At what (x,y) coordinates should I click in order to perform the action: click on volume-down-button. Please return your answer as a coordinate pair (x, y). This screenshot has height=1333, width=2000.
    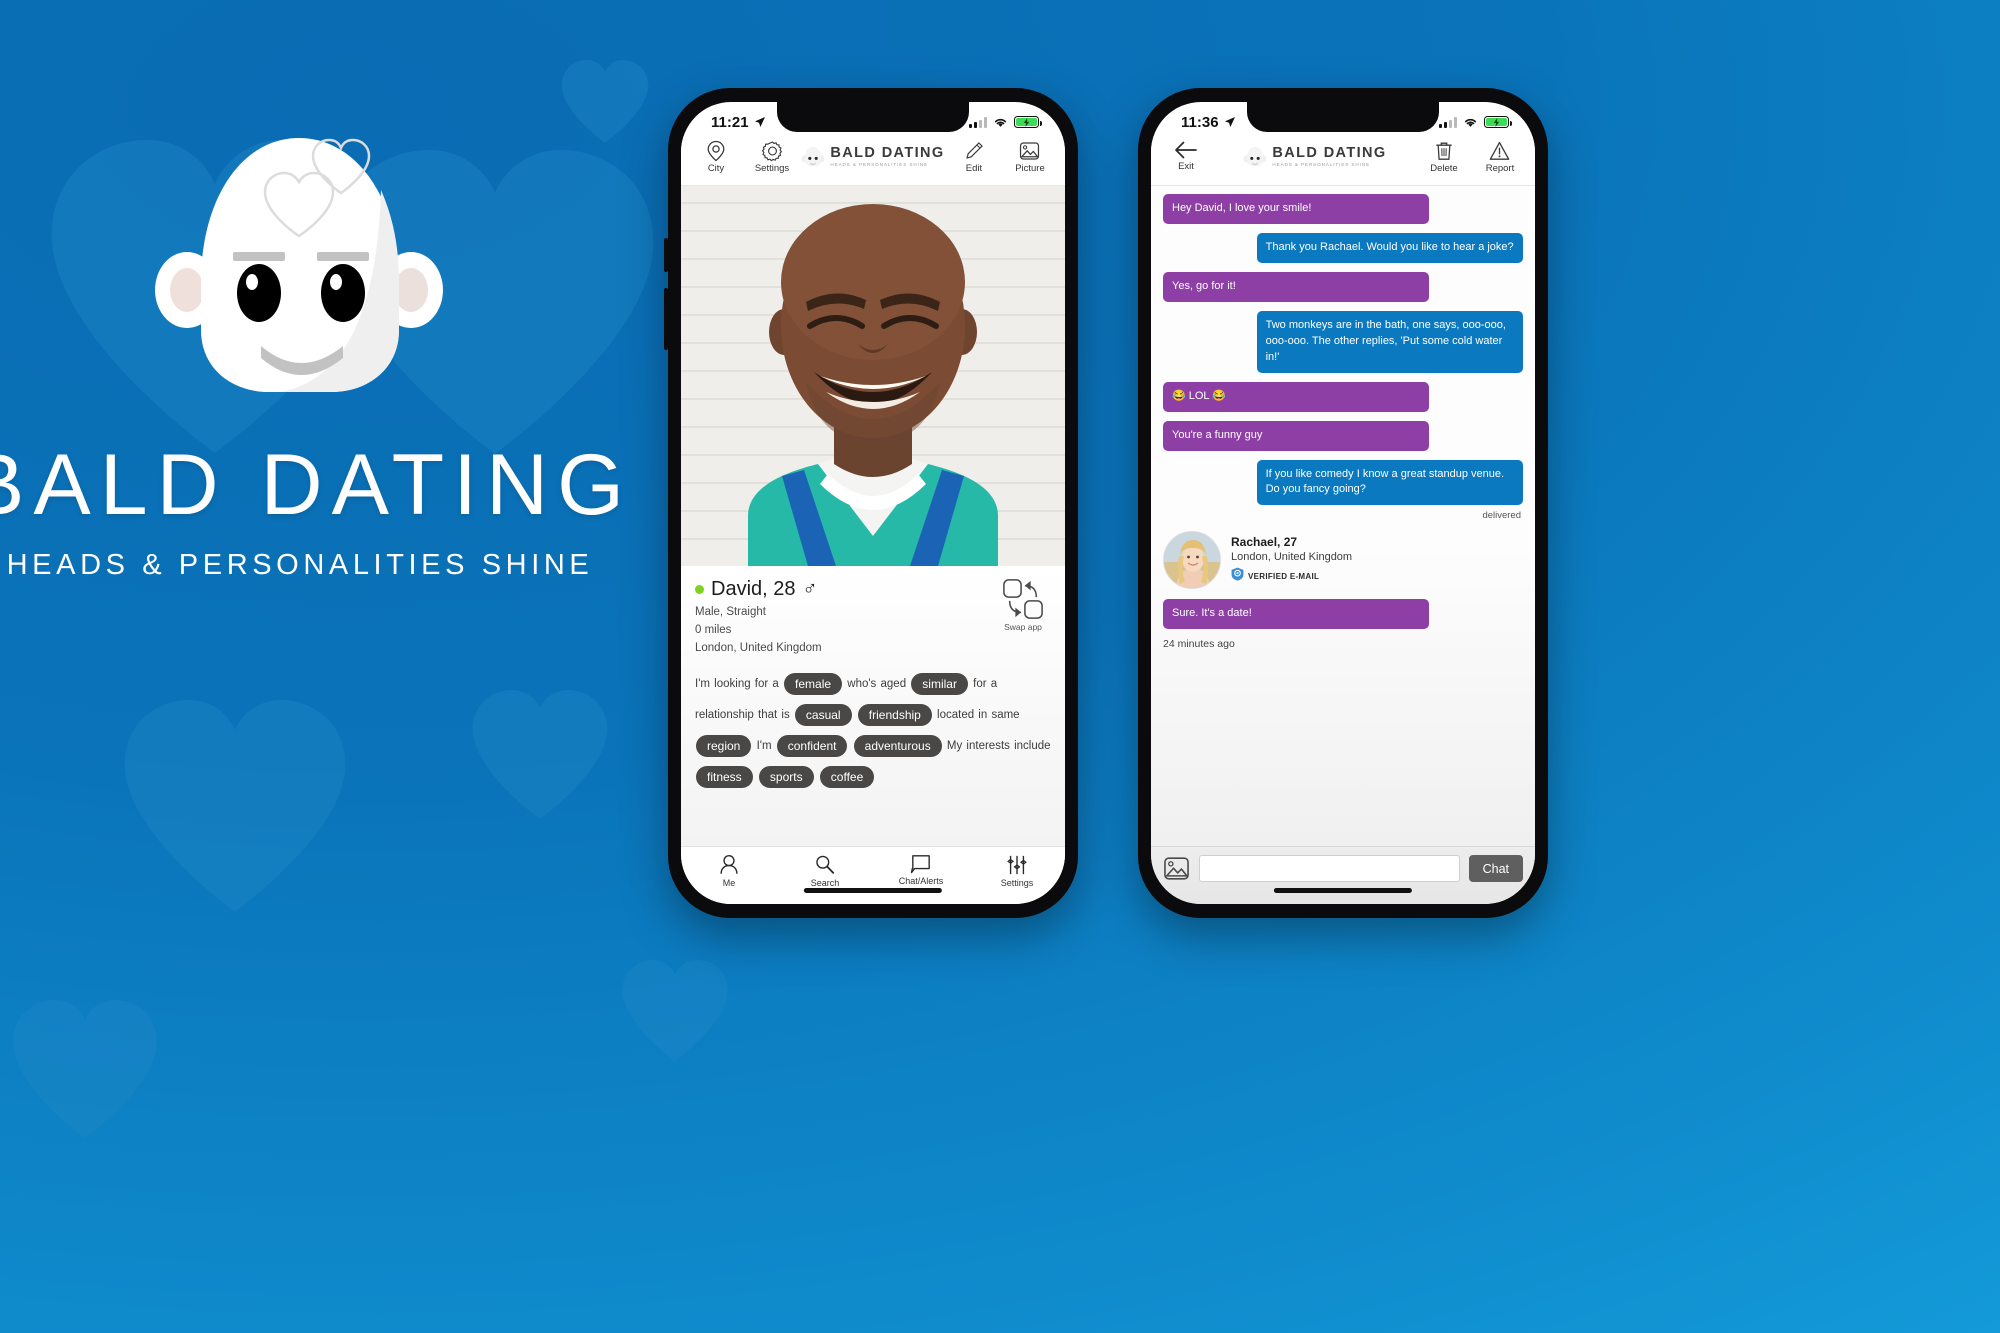
    Looking at the image, I should click on (666, 319).